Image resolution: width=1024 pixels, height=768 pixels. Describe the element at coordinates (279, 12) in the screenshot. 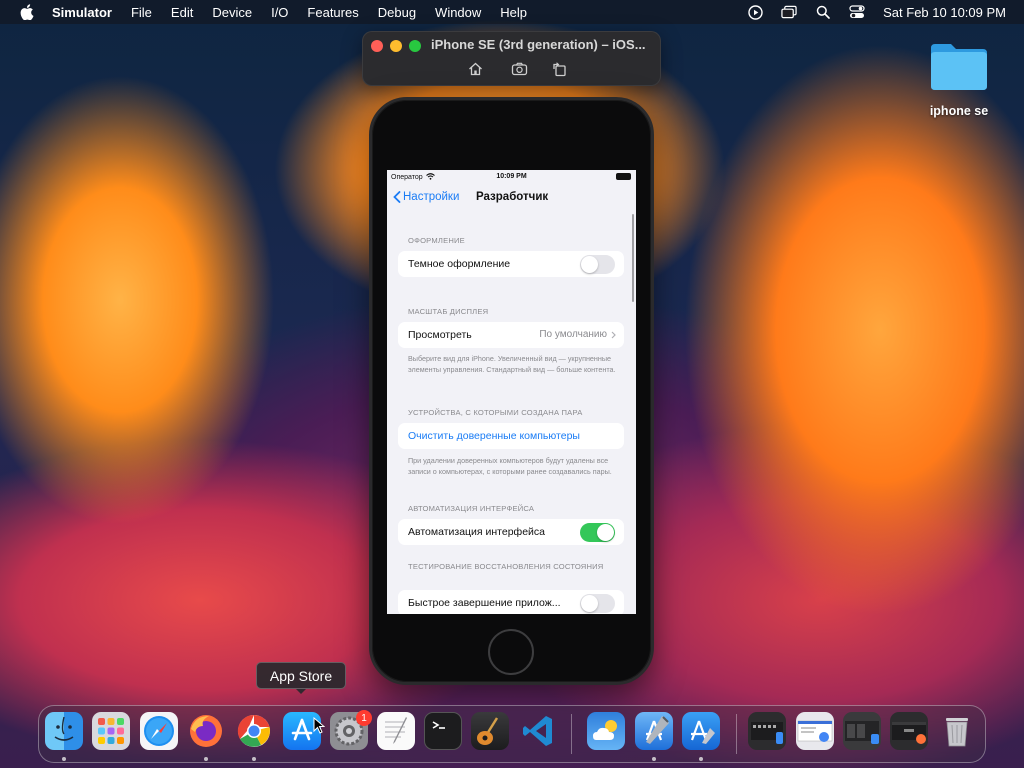

I see `menu-io: I/O` at that location.